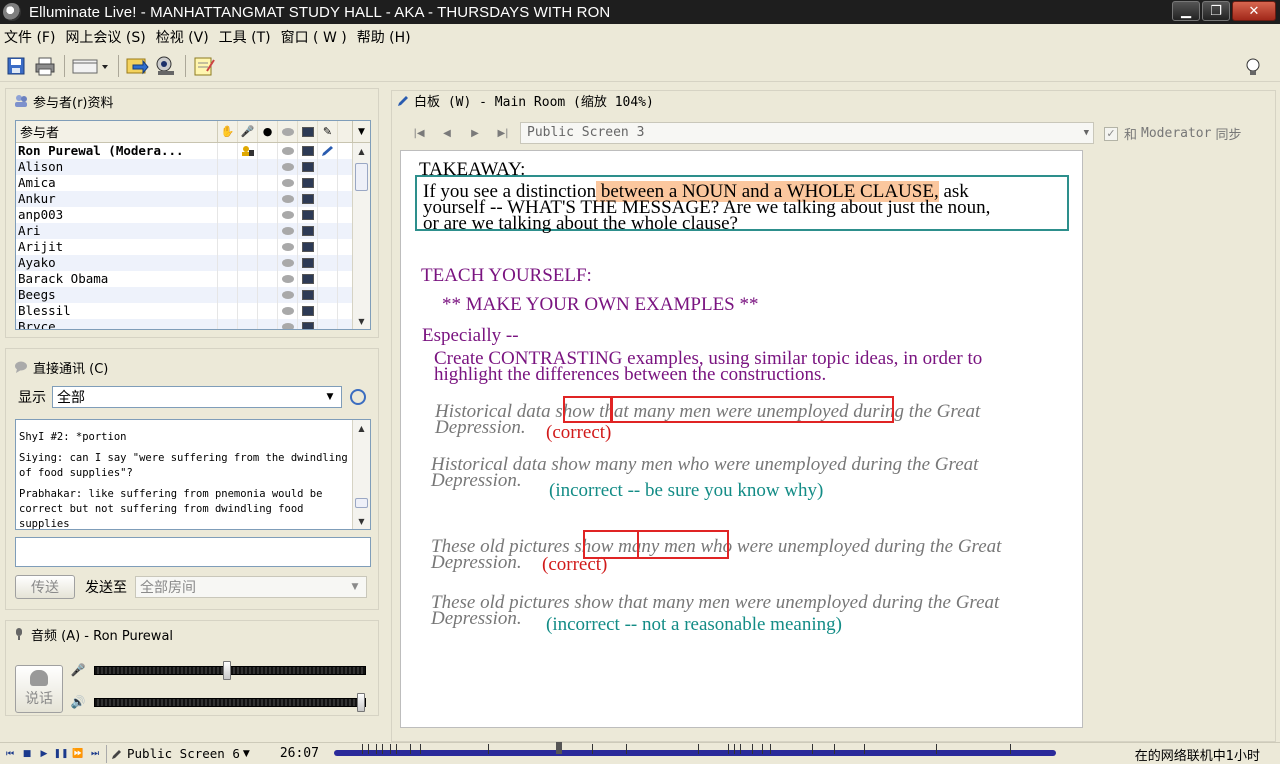  Describe the element at coordinates (193, 247) in the screenshot. I see `participant-row: Arijit` at that location.